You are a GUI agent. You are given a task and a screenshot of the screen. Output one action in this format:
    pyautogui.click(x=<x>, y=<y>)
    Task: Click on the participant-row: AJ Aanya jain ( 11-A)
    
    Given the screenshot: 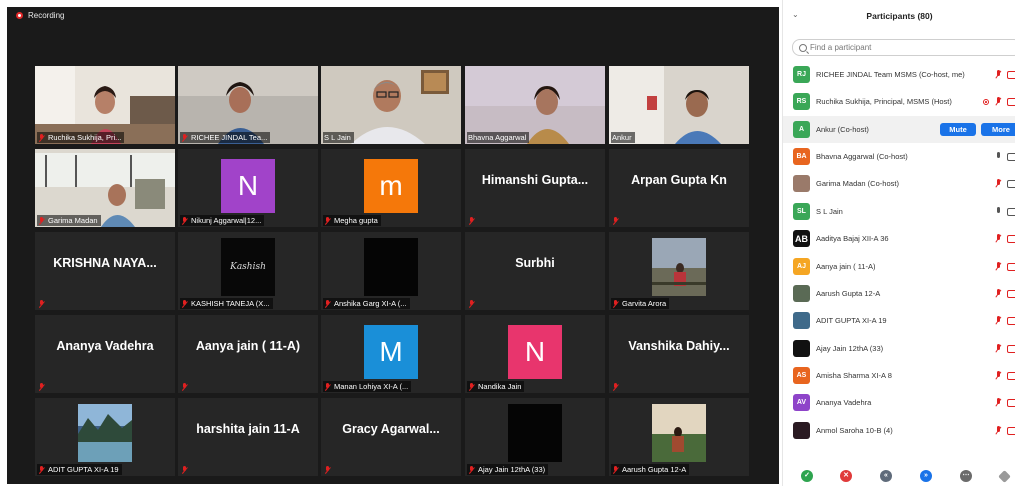 What is the action you would take?
    pyautogui.click(x=899, y=266)
    